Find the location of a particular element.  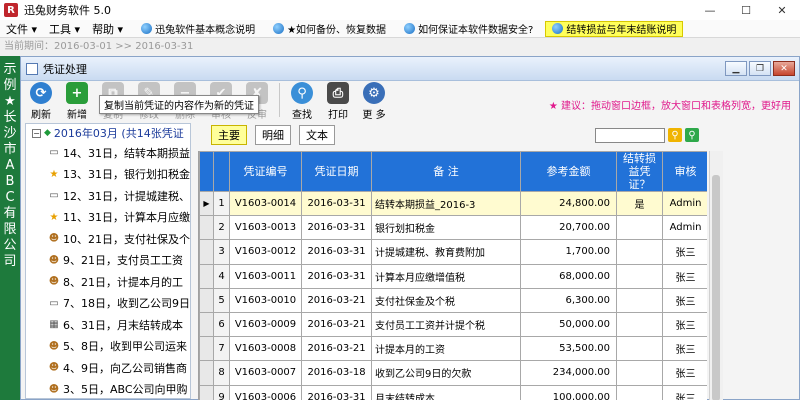

search-button: ⚲ 查找 is located at coordinates (302, 101).